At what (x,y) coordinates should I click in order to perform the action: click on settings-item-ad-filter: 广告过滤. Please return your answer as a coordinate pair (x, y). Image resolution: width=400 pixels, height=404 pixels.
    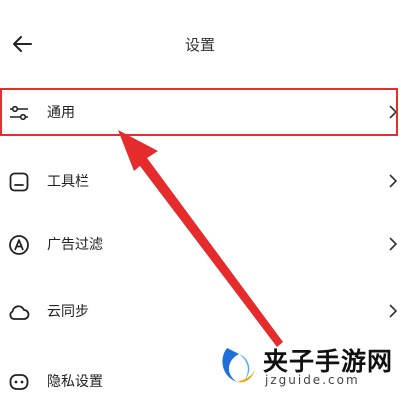
    Looking at the image, I should click on (200, 244).